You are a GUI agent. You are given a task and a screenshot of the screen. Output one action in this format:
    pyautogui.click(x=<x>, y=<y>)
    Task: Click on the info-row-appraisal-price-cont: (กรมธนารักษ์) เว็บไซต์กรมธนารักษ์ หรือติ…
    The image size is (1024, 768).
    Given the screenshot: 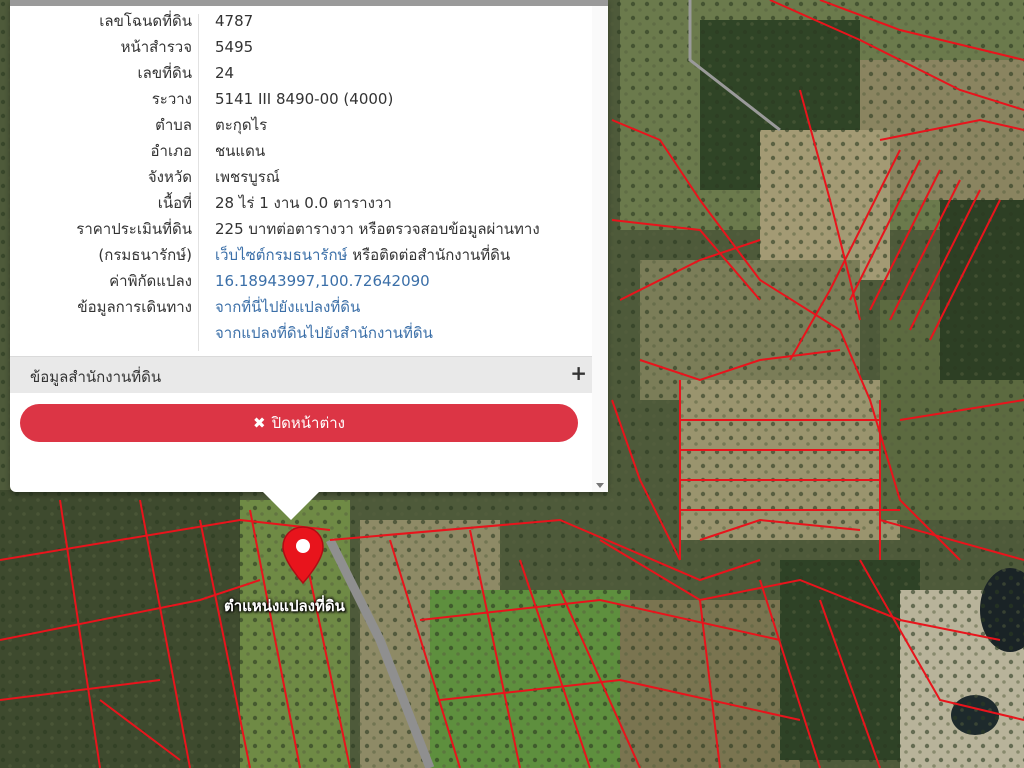 What is the action you would take?
    pyautogui.click(x=301, y=255)
    